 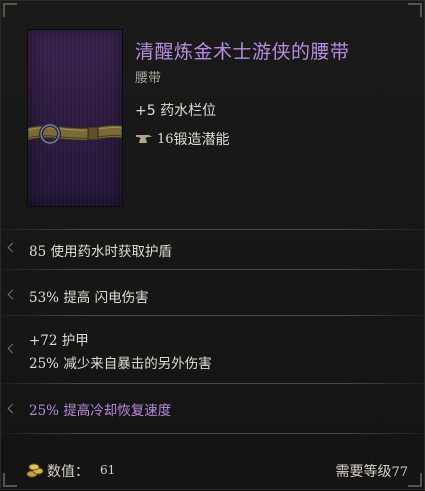 I want to click on affix-row: 25% 提高冷却恢复速度, so click(x=100, y=409).